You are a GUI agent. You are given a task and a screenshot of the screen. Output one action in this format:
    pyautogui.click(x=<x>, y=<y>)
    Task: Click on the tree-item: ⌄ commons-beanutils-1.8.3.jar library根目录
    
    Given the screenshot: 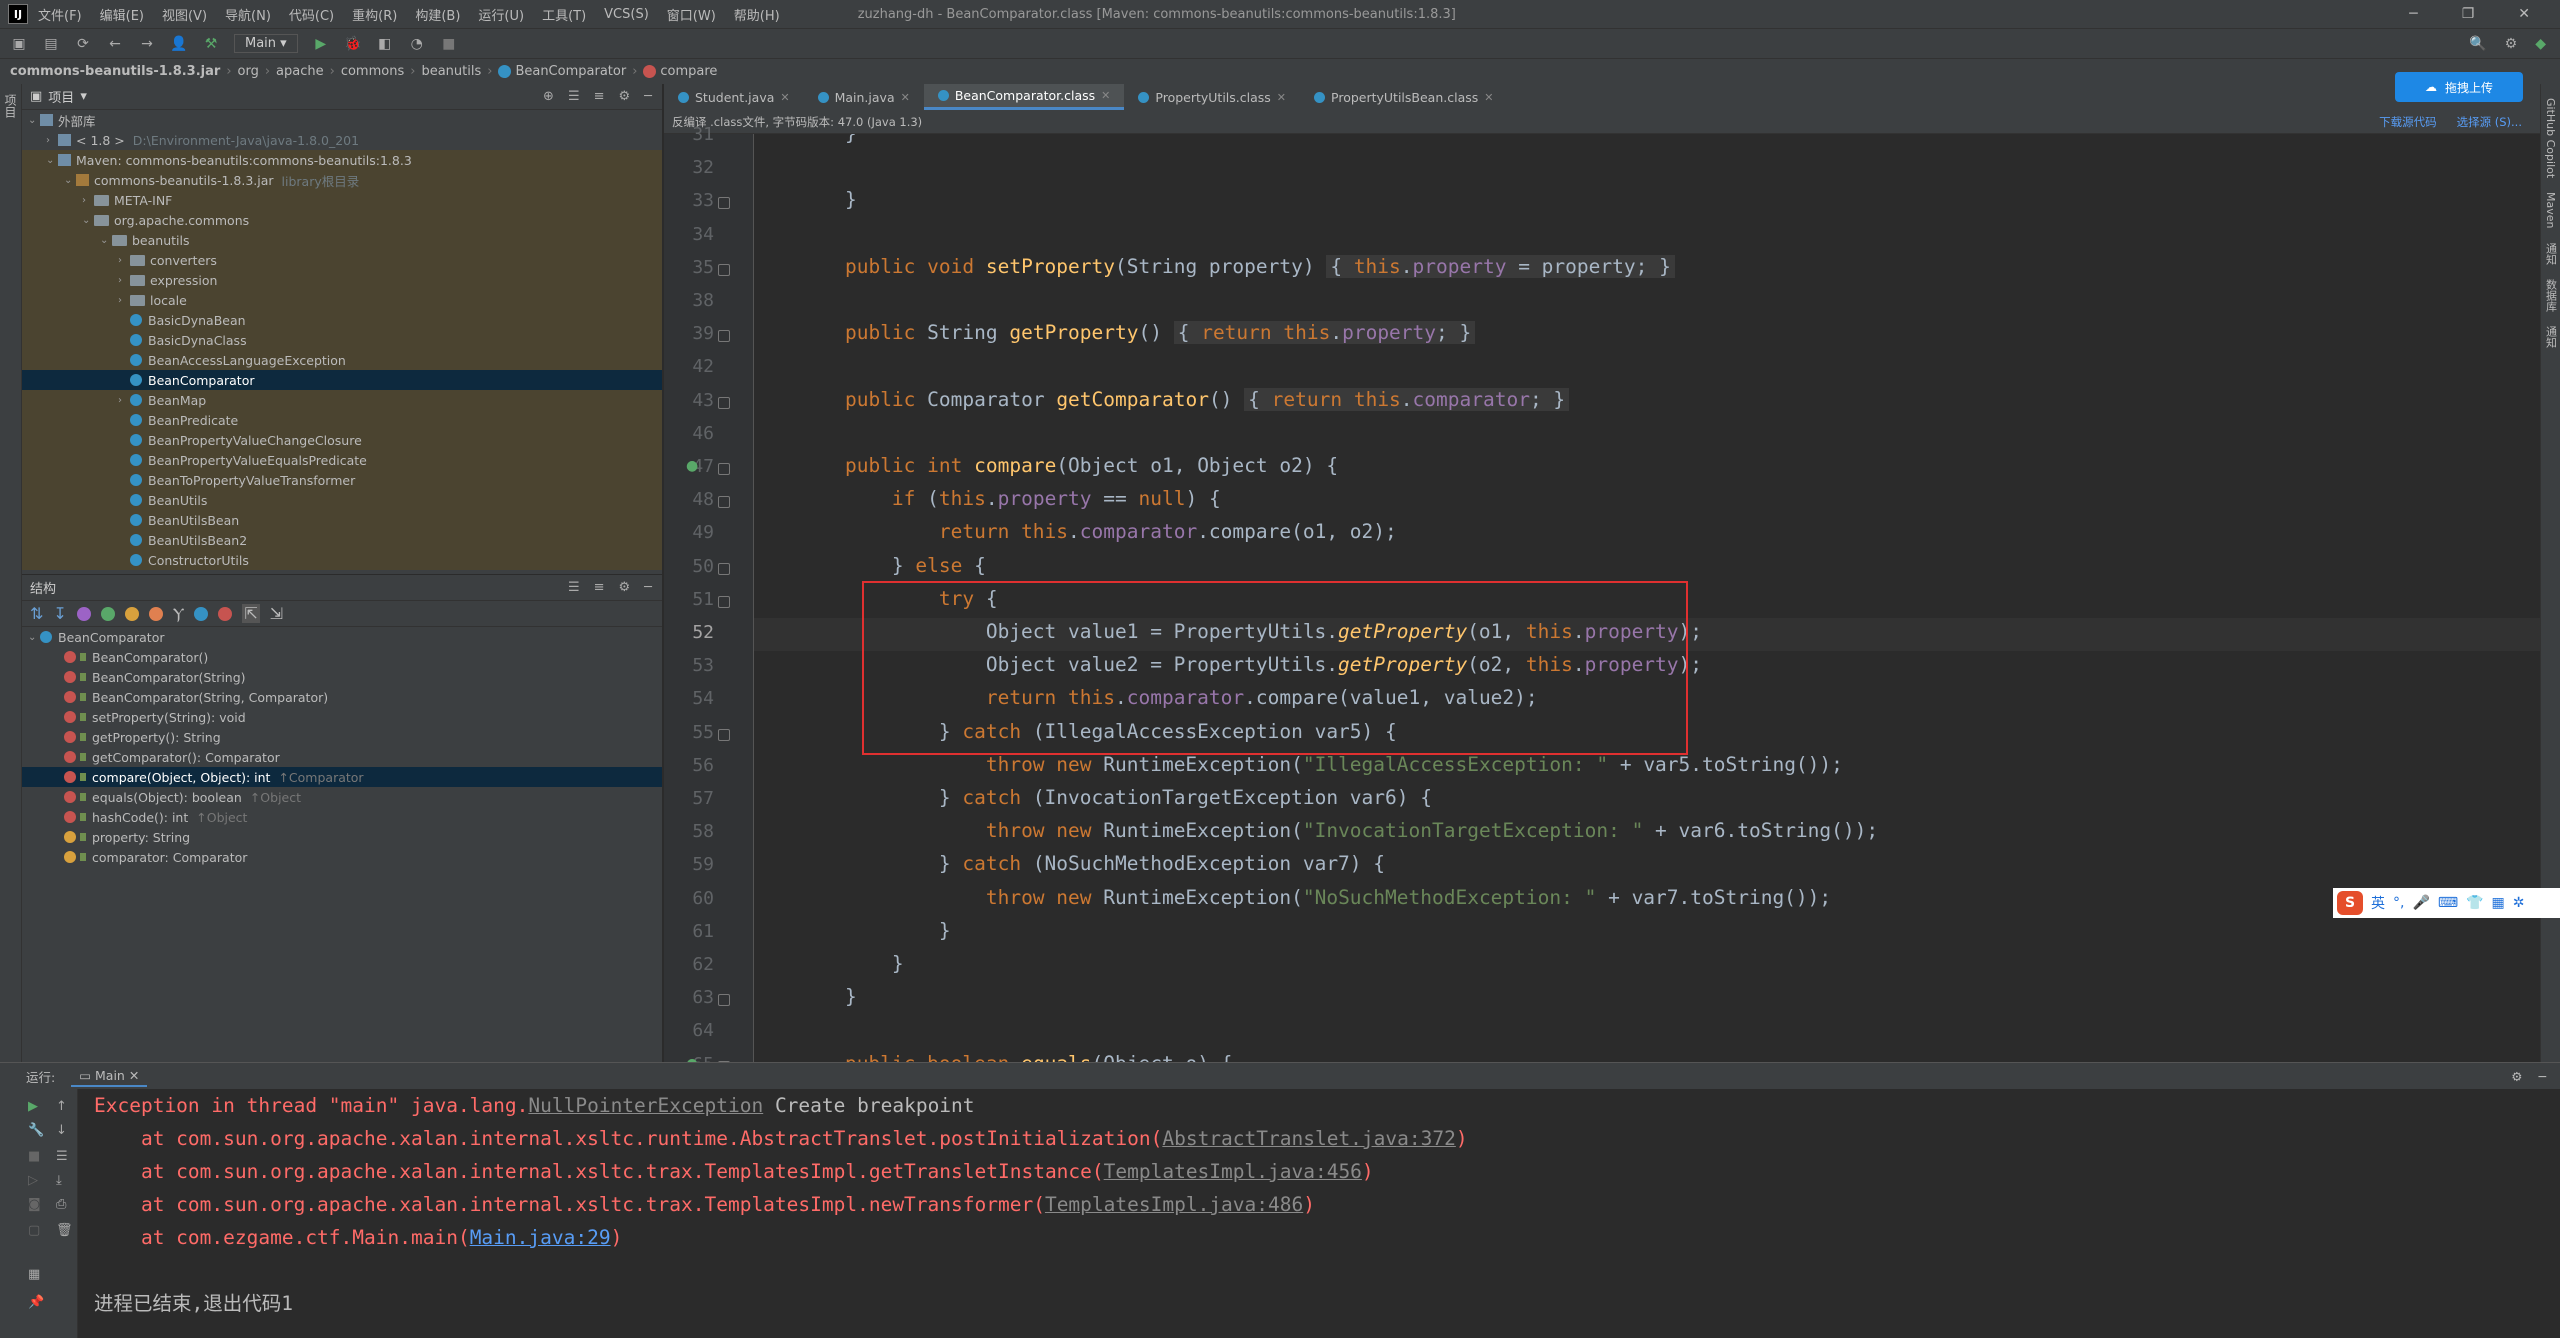 What is the action you would take?
    pyautogui.click(x=342, y=180)
    